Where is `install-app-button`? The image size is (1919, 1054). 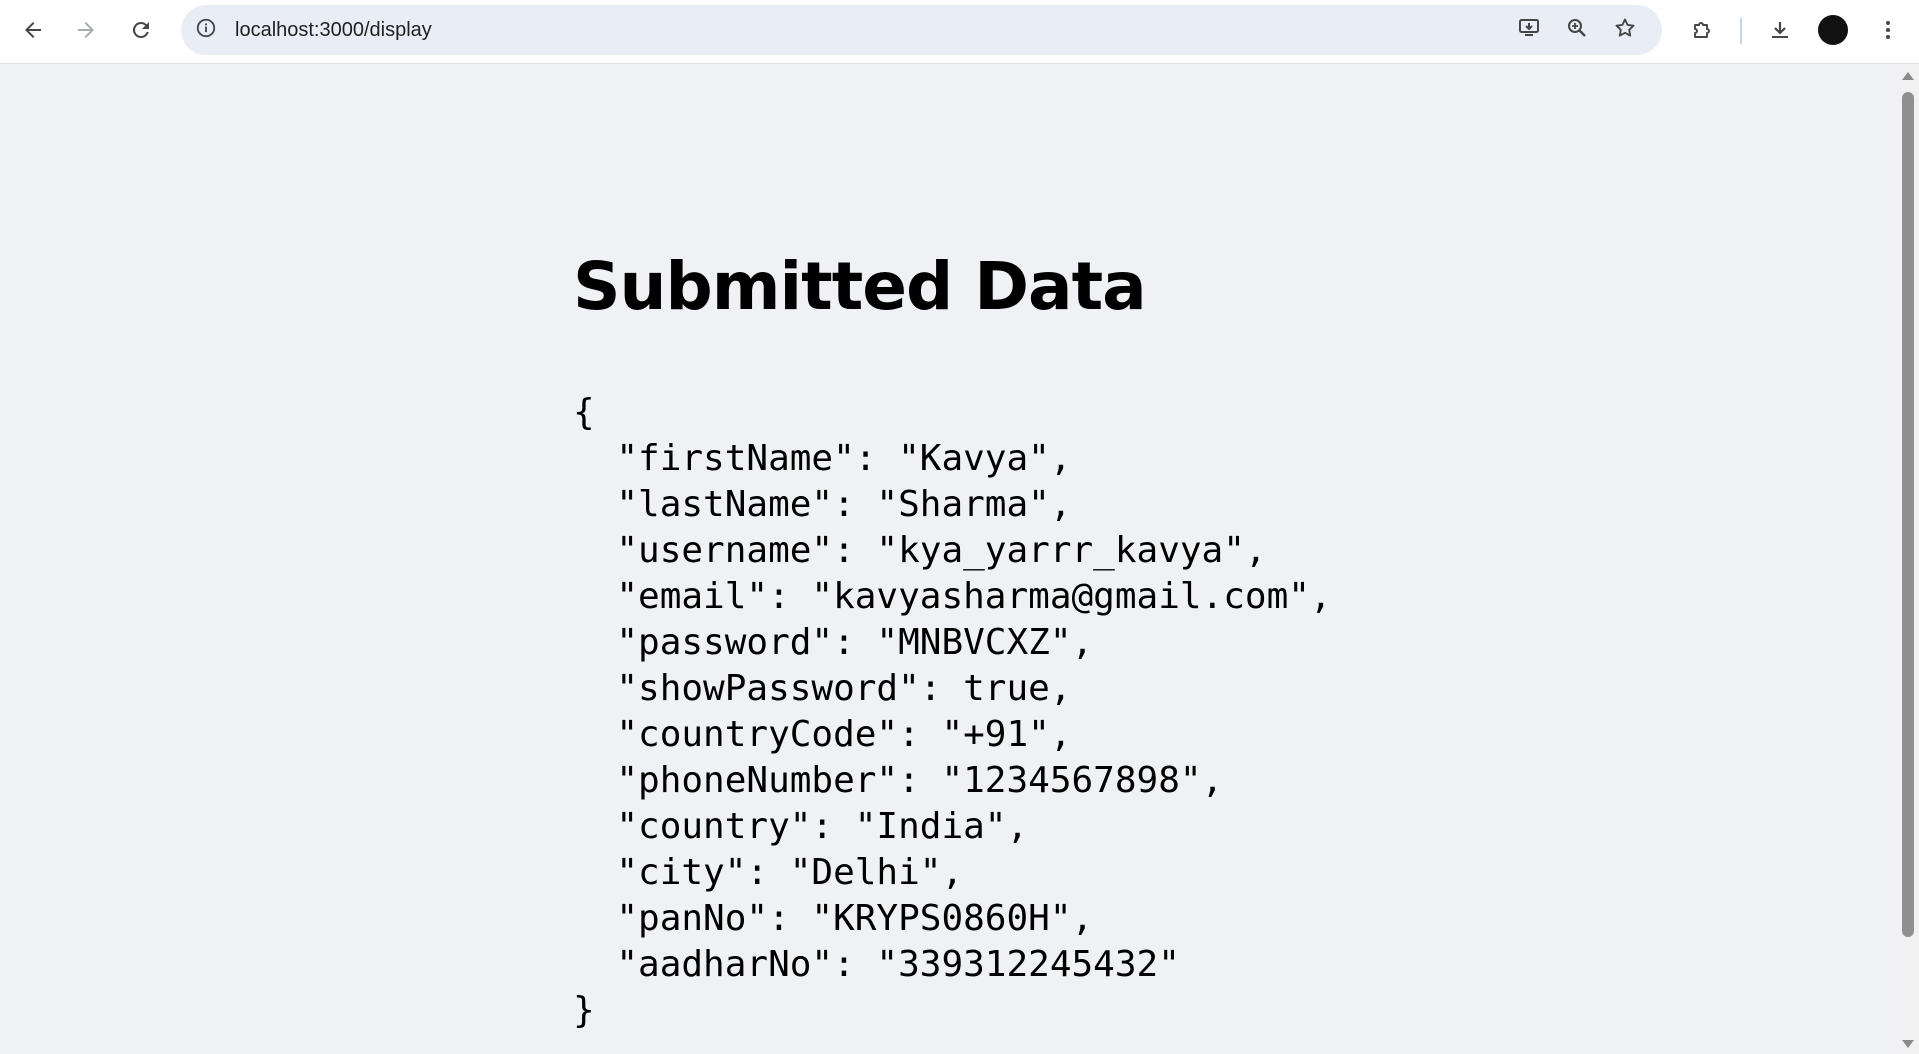 install-app-button is located at coordinates (1529, 30).